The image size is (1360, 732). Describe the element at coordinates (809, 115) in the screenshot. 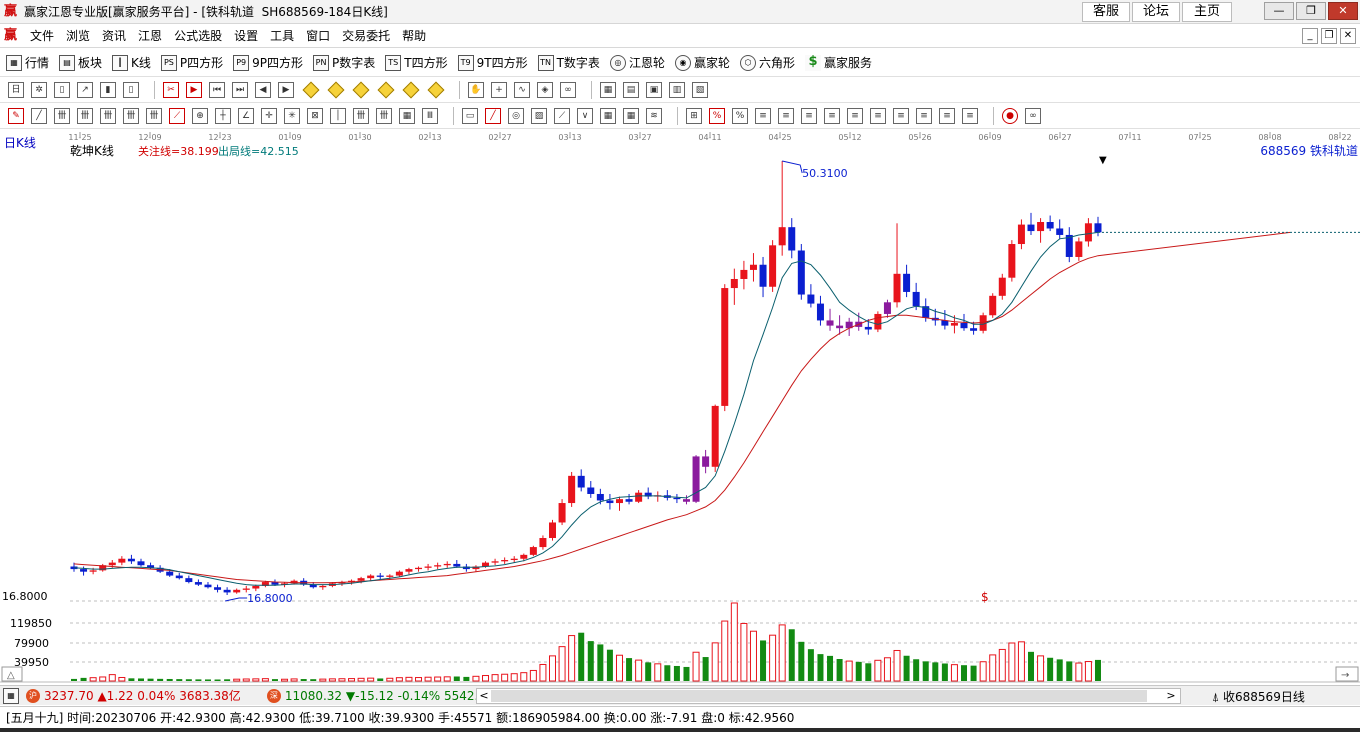

I see `fib-3-icon: ≡` at that location.